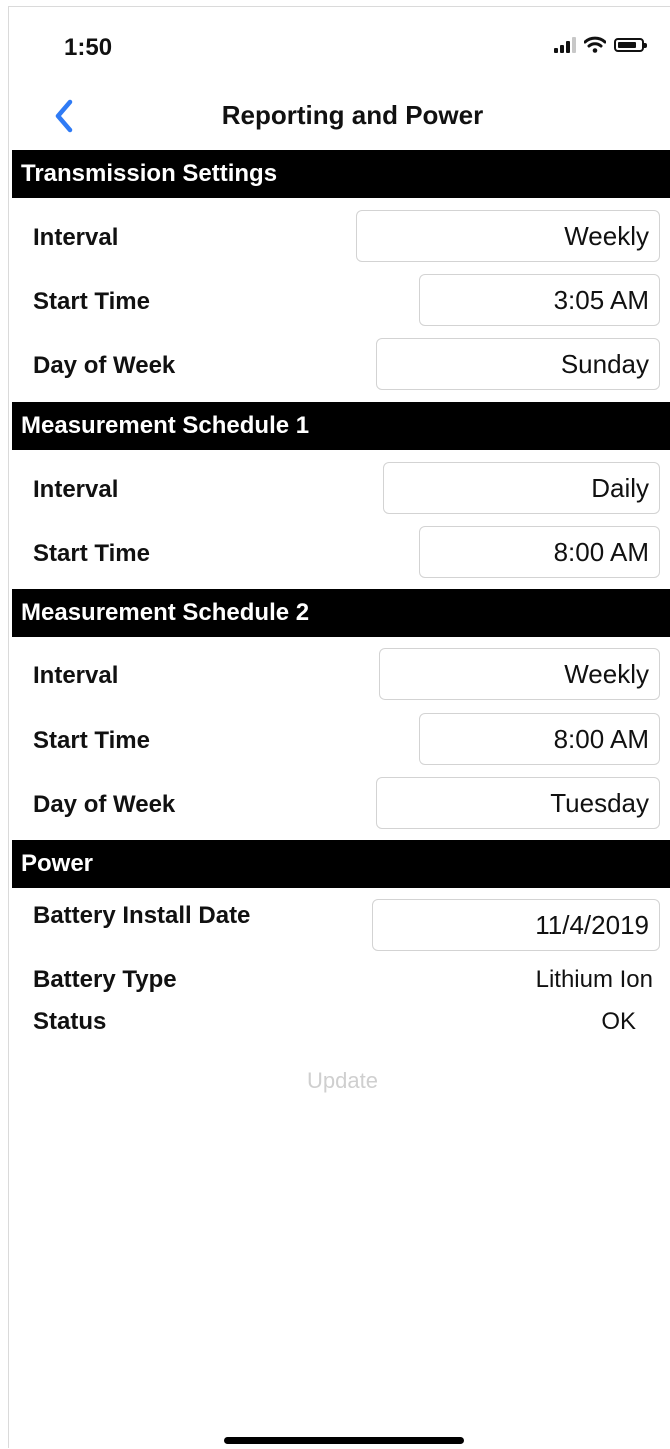 This screenshot has height=1449, width=670. Describe the element at coordinates (76, 489) in the screenshot. I see `schedule1-interval-label: Interval` at that location.